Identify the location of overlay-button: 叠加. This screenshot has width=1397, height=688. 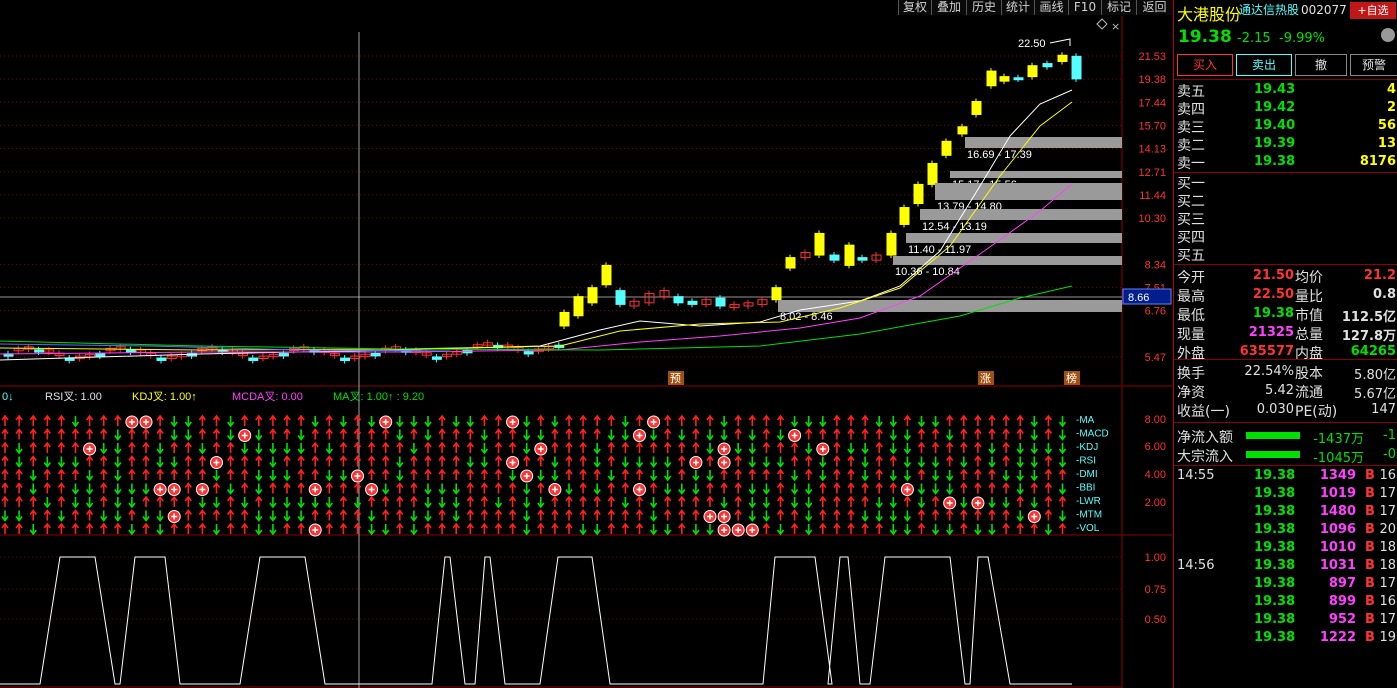
(948, 7).